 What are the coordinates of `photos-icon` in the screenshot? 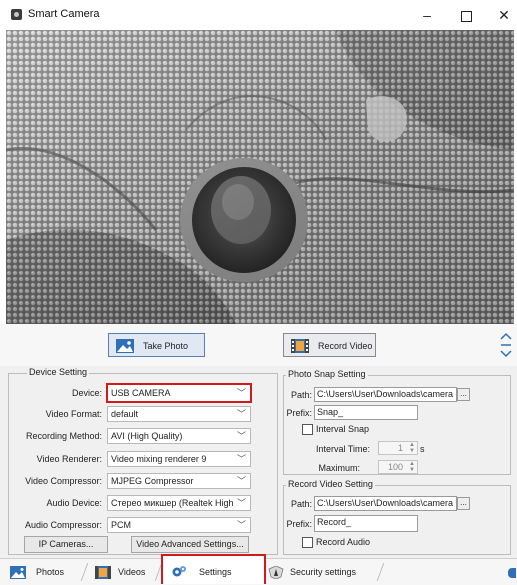 It's located at (18, 572).